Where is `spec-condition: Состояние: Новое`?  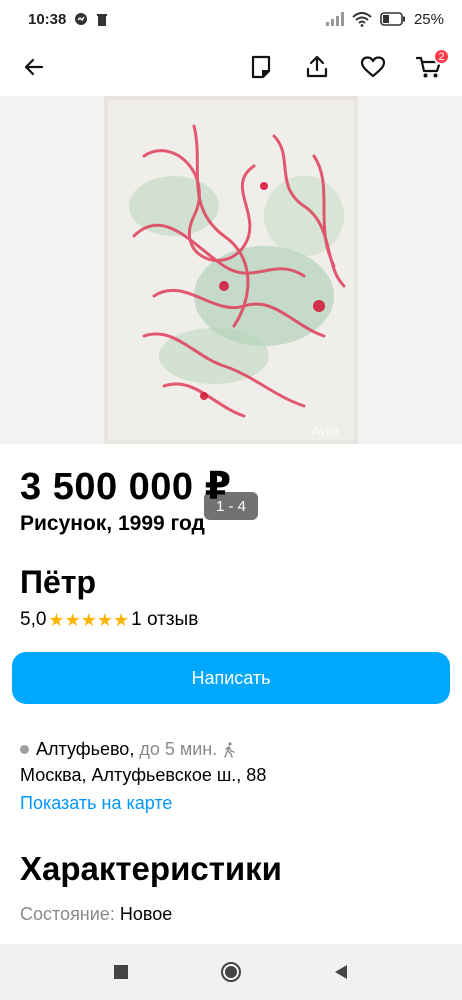
spec-condition: Состояние: Новое is located at coordinates (96, 914).